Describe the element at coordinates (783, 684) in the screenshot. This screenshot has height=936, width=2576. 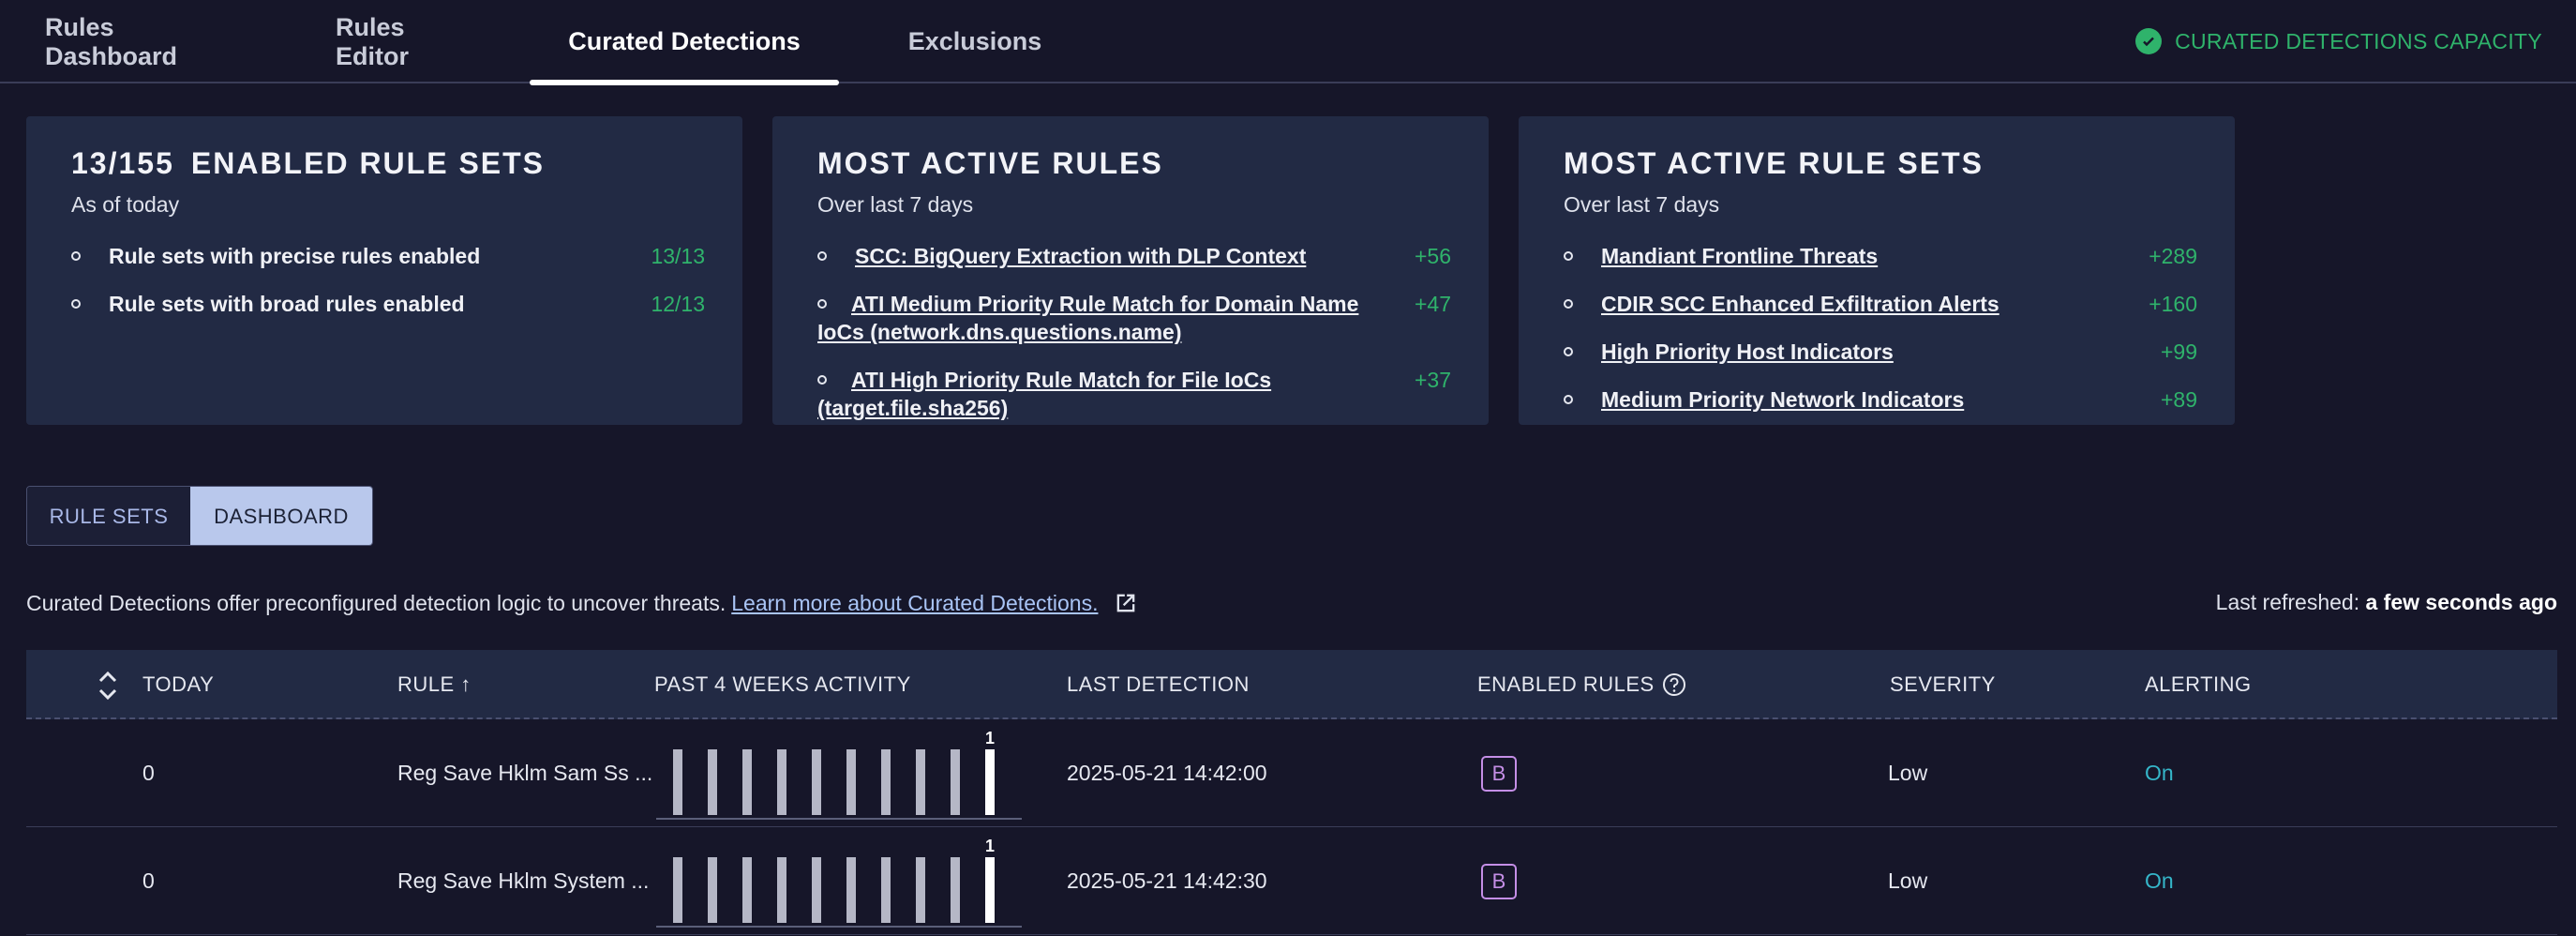
I see `header-activity: PAST 4 WEEKS ACTIVITY` at that location.